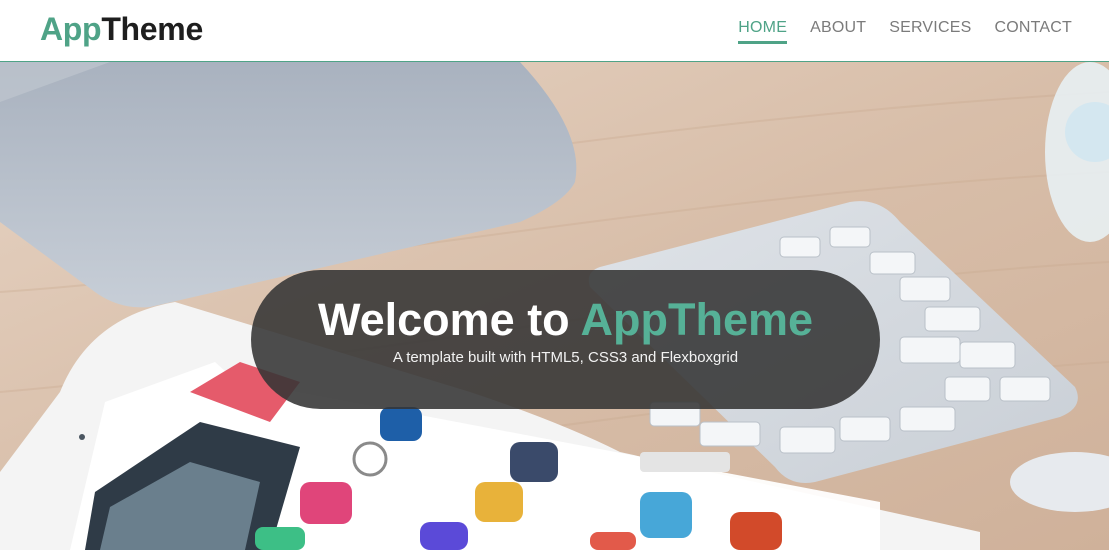 This screenshot has width=1109, height=550. What do you see at coordinates (554, 31) in the screenshot?
I see `site-header: AppTheme HOME ABOUT SERVICES CONTACT` at bounding box center [554, 31].